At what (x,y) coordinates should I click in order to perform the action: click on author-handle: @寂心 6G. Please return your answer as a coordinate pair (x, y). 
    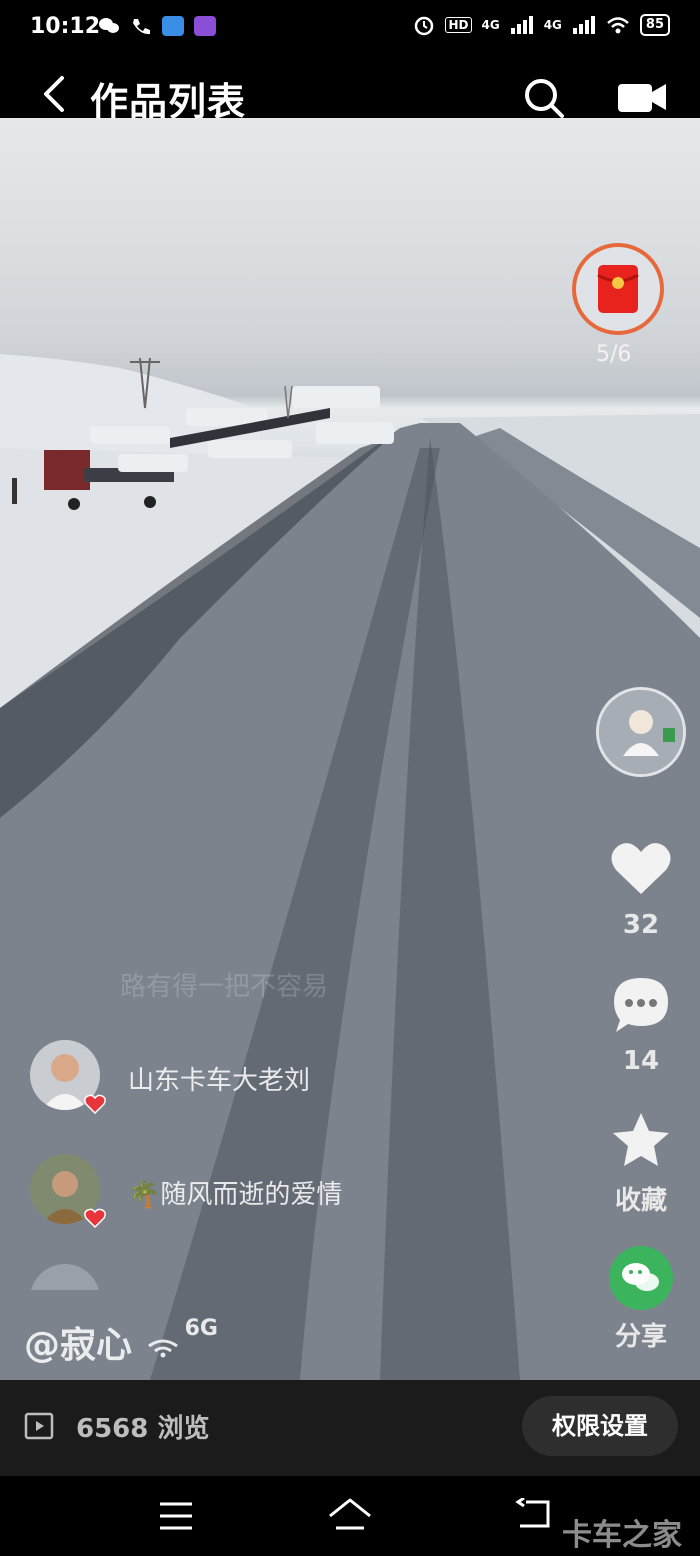
    Looking at the image, I should click on (121, 1342).